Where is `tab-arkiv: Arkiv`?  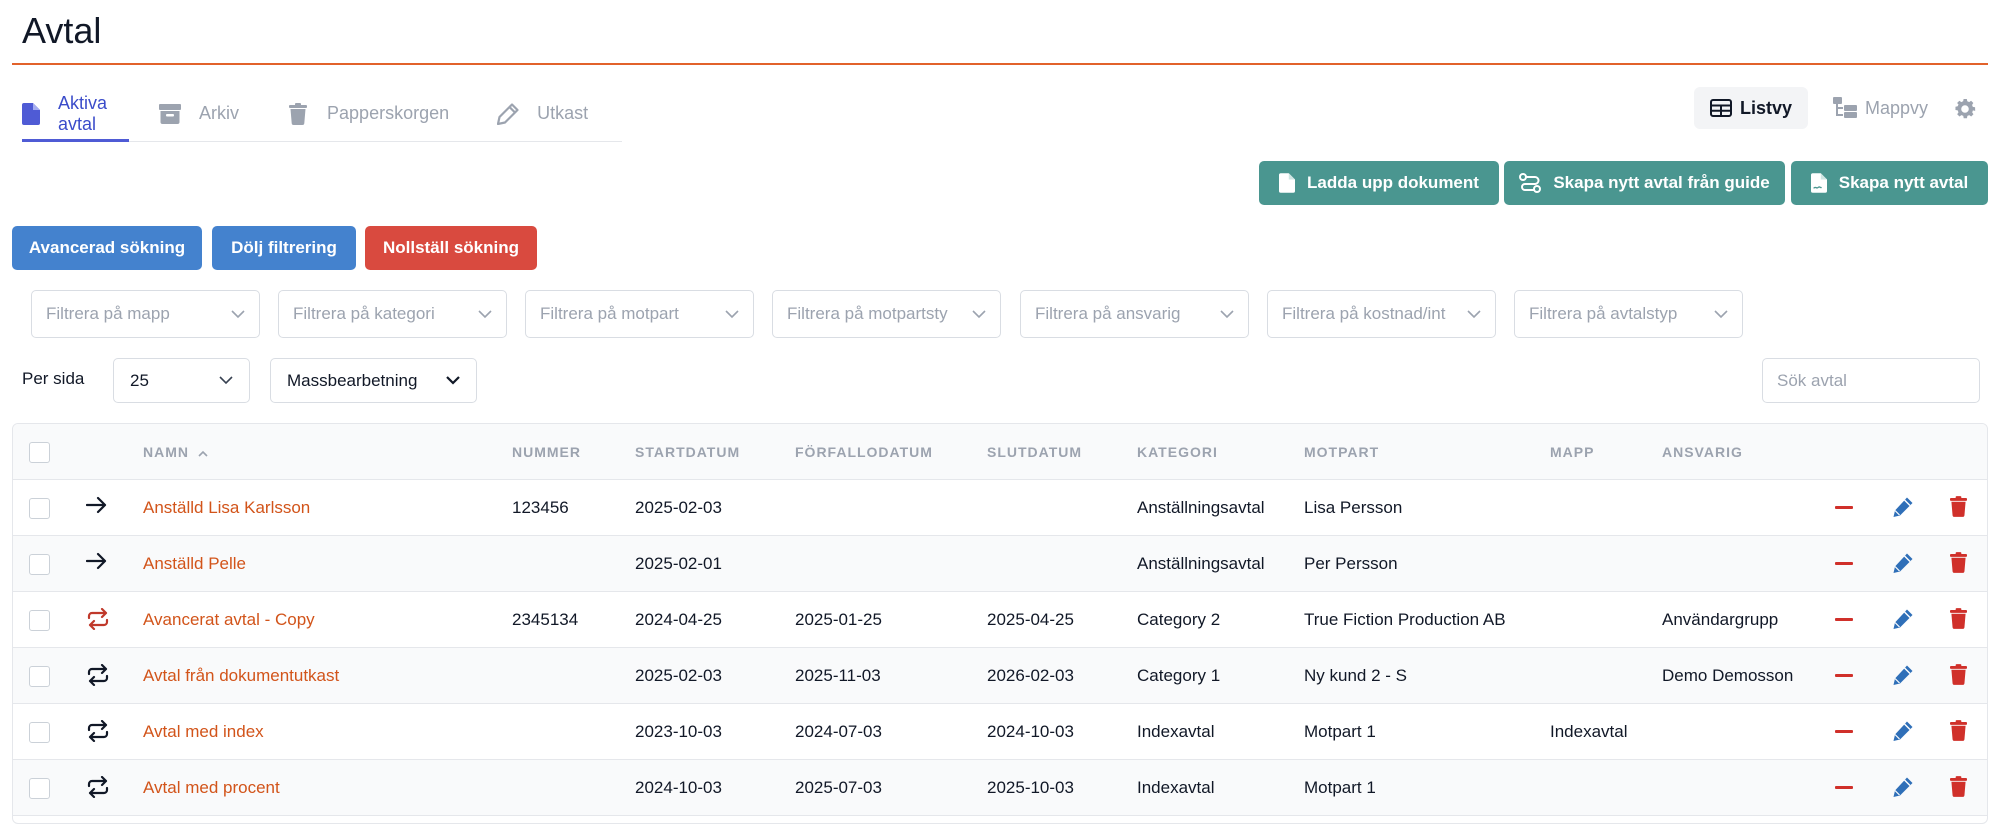 tab-arkiv: Arkiv is located at coordinates (208, 113).